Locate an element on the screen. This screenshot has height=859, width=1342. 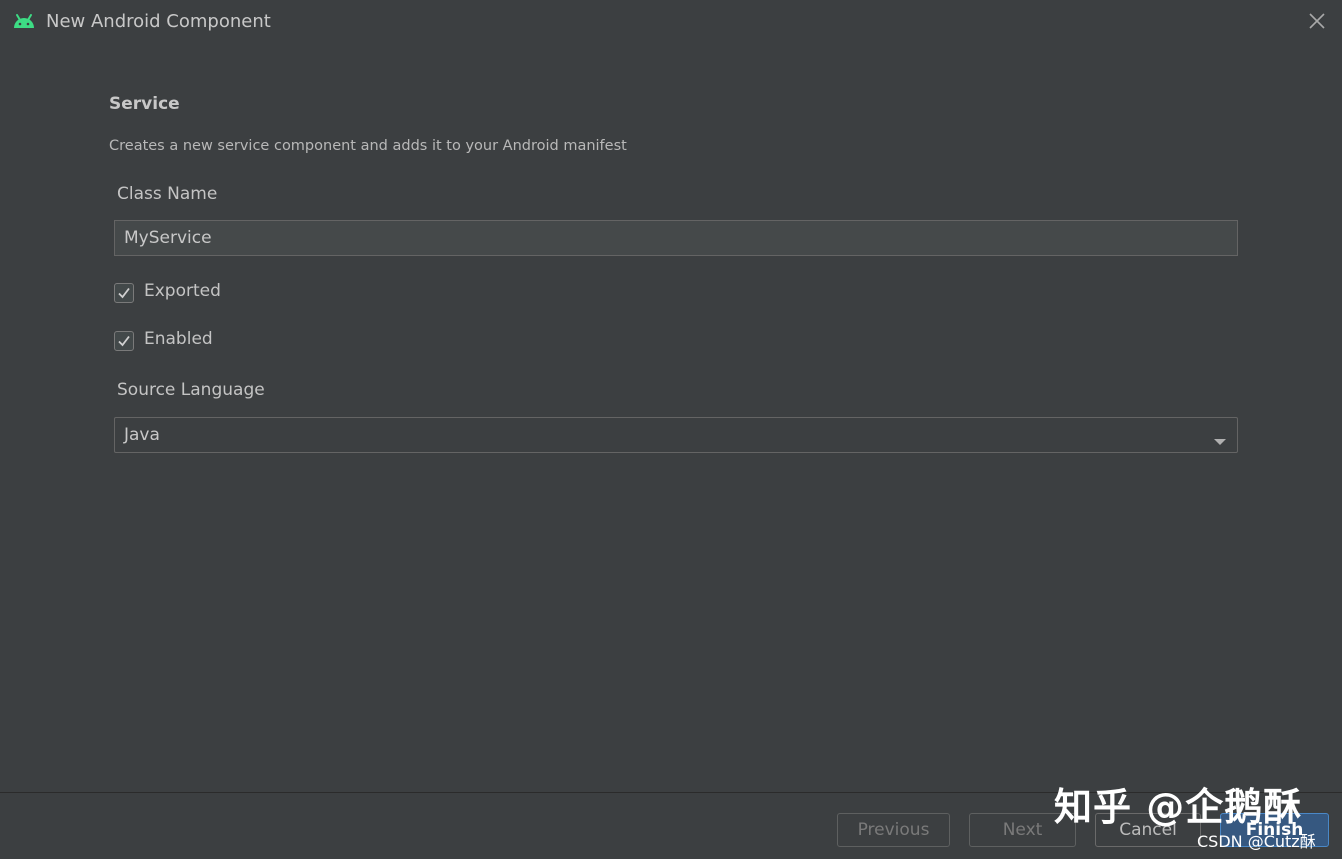
exported-checkbox is located at coordinates (124, 293).